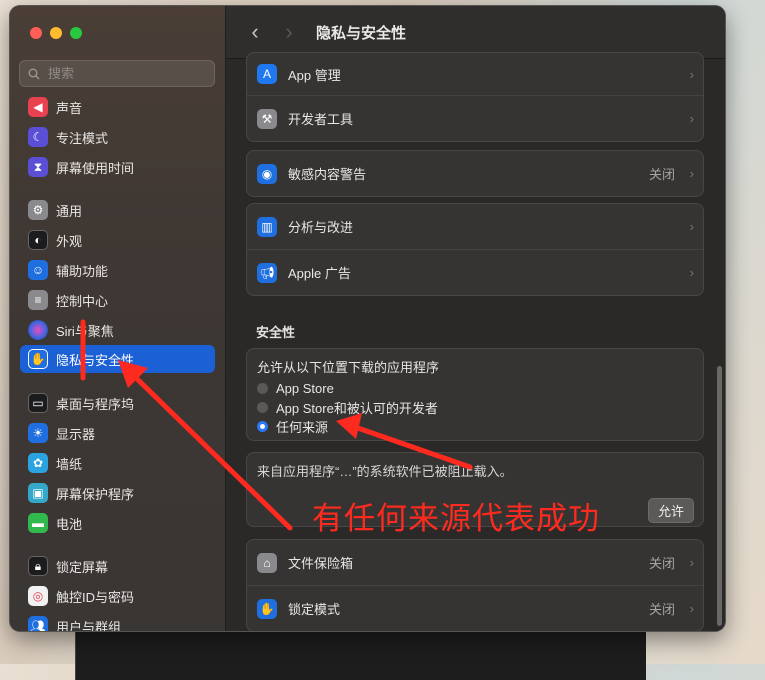 The image size is (765, 680). I want to click on sidebar-item-accessibility: ☺ 辅助功能, so click(117, 270).